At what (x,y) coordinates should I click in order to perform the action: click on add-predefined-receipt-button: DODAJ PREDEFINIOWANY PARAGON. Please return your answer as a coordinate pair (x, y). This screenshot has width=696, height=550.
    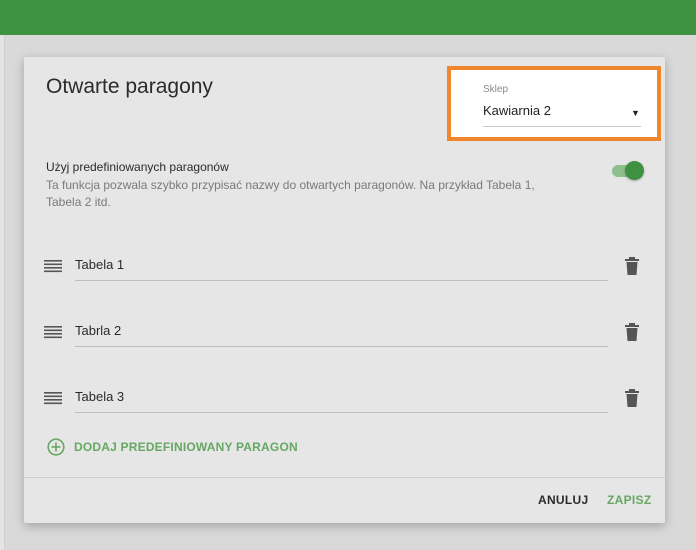
    Looking at the image, I should click on (172, 447).